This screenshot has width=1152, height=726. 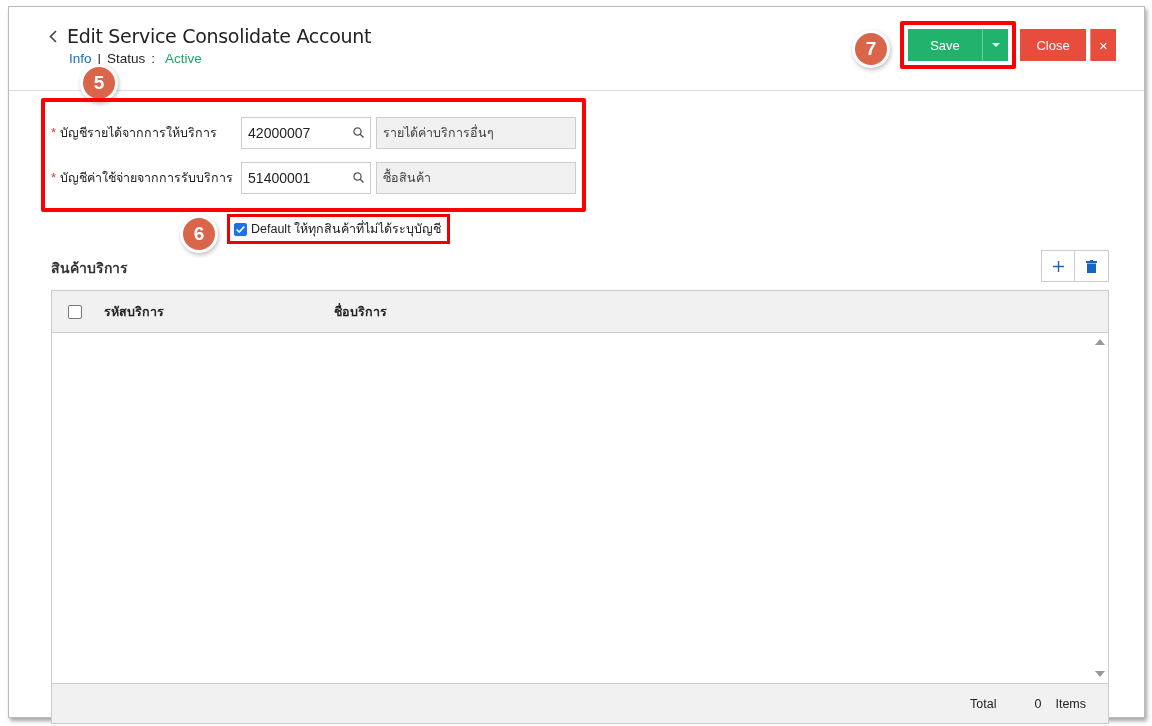 I want to click on account-code-field: 42000007, so click(x=306, y=132).